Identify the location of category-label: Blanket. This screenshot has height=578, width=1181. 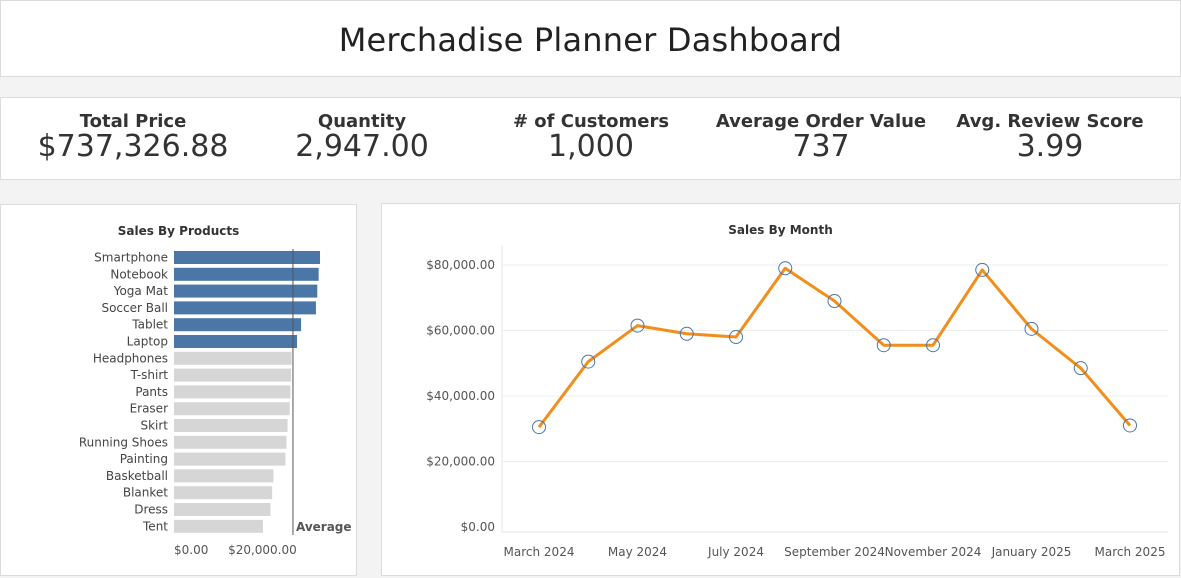
(145, 493).